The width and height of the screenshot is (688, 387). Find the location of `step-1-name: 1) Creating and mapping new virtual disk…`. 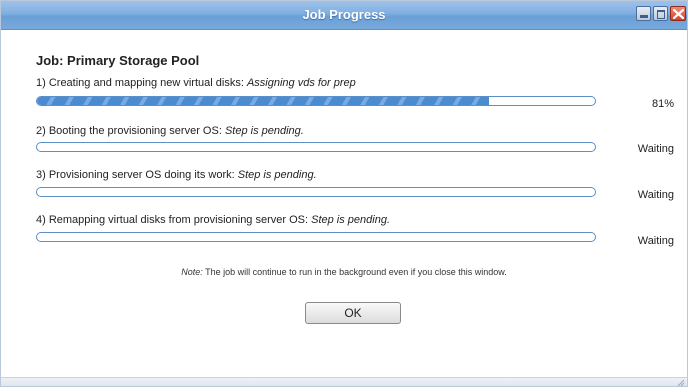

step-1-name: 1) Creating and mapping new virtual disk… is located at coordinates (140, 83).